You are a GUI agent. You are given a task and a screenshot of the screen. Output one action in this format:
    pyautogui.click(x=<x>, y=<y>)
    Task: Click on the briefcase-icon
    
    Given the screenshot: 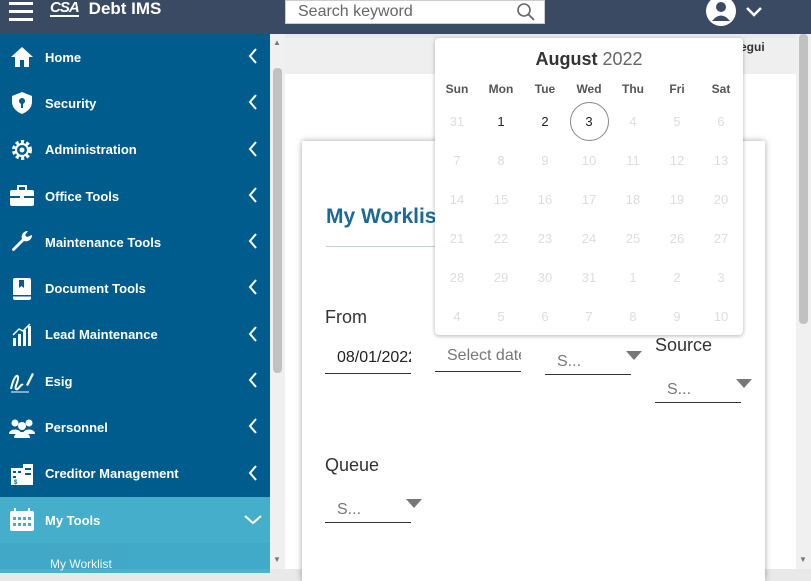 What is the action you would take?
    pyautogui.click(x=22, y=196)
    